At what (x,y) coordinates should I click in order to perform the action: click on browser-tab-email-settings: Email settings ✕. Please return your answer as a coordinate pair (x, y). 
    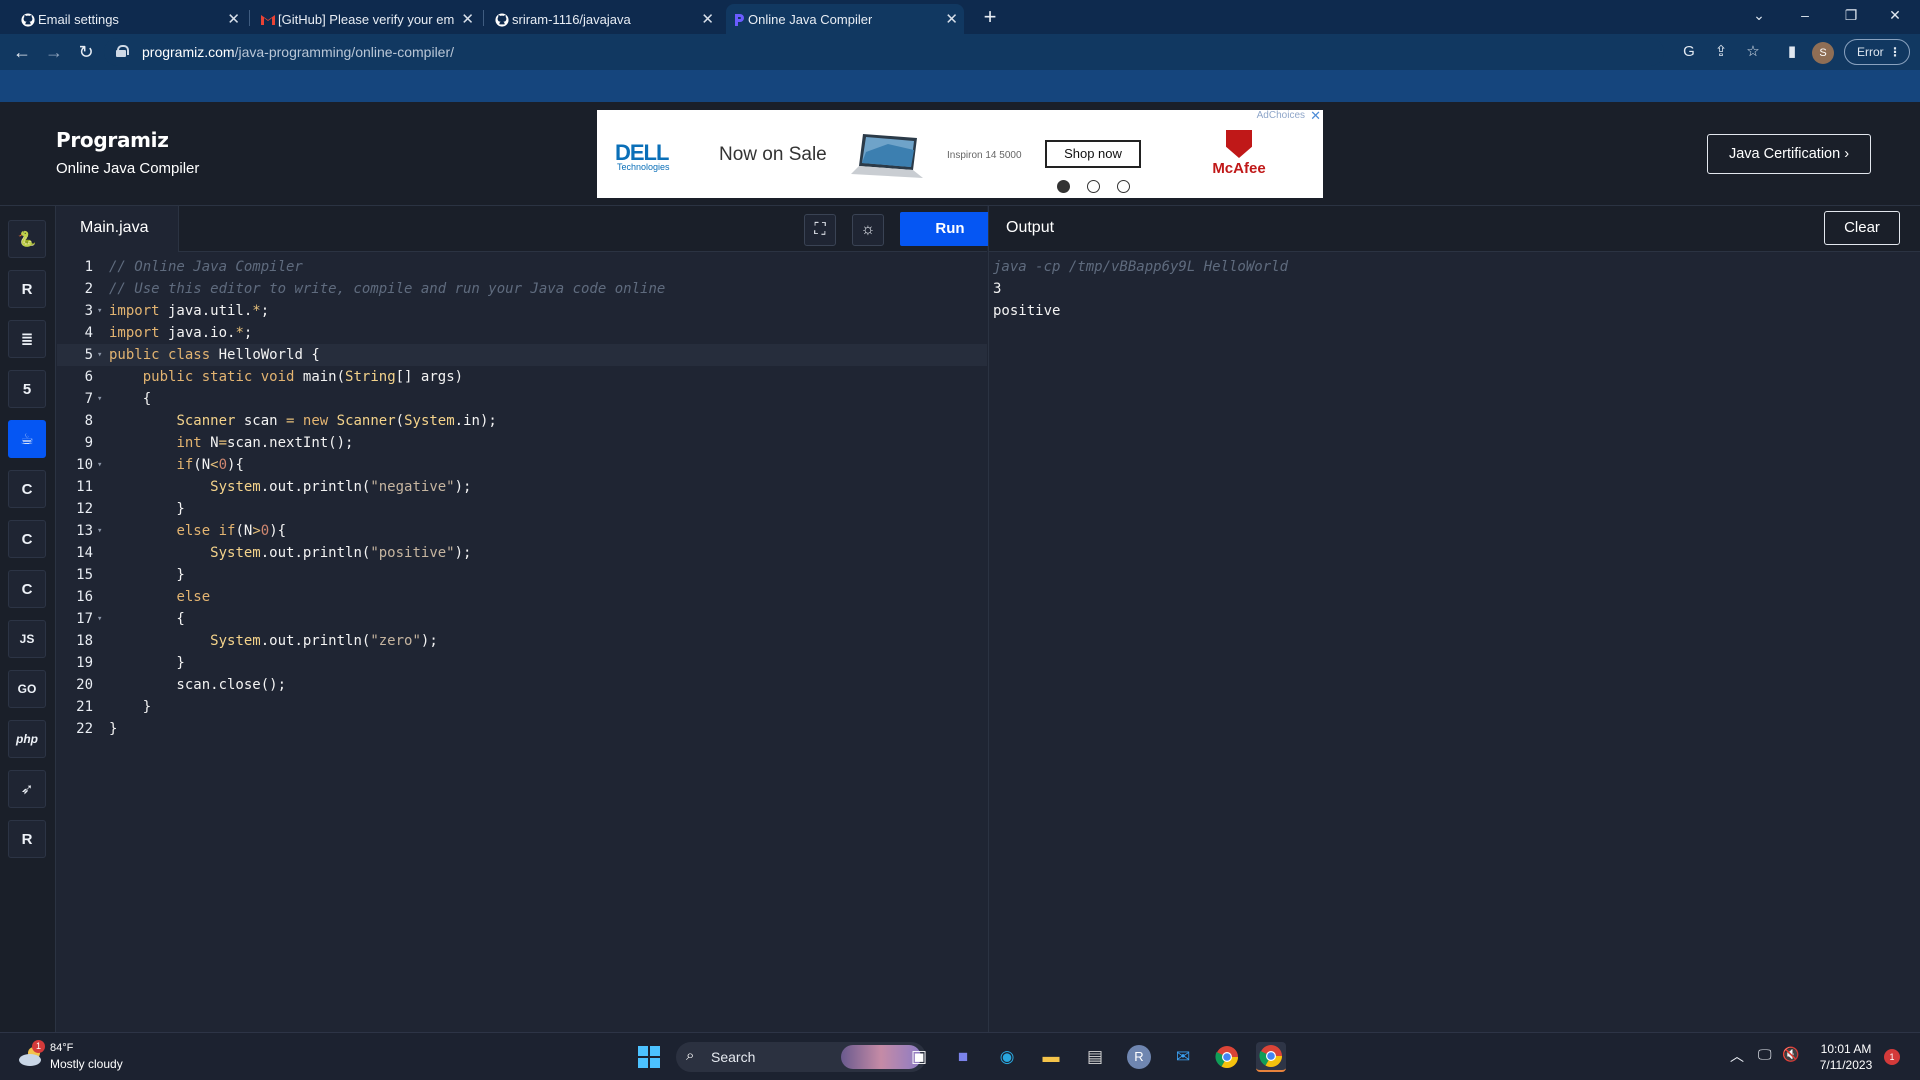
    Looking at the image, I should click on (131, 19).